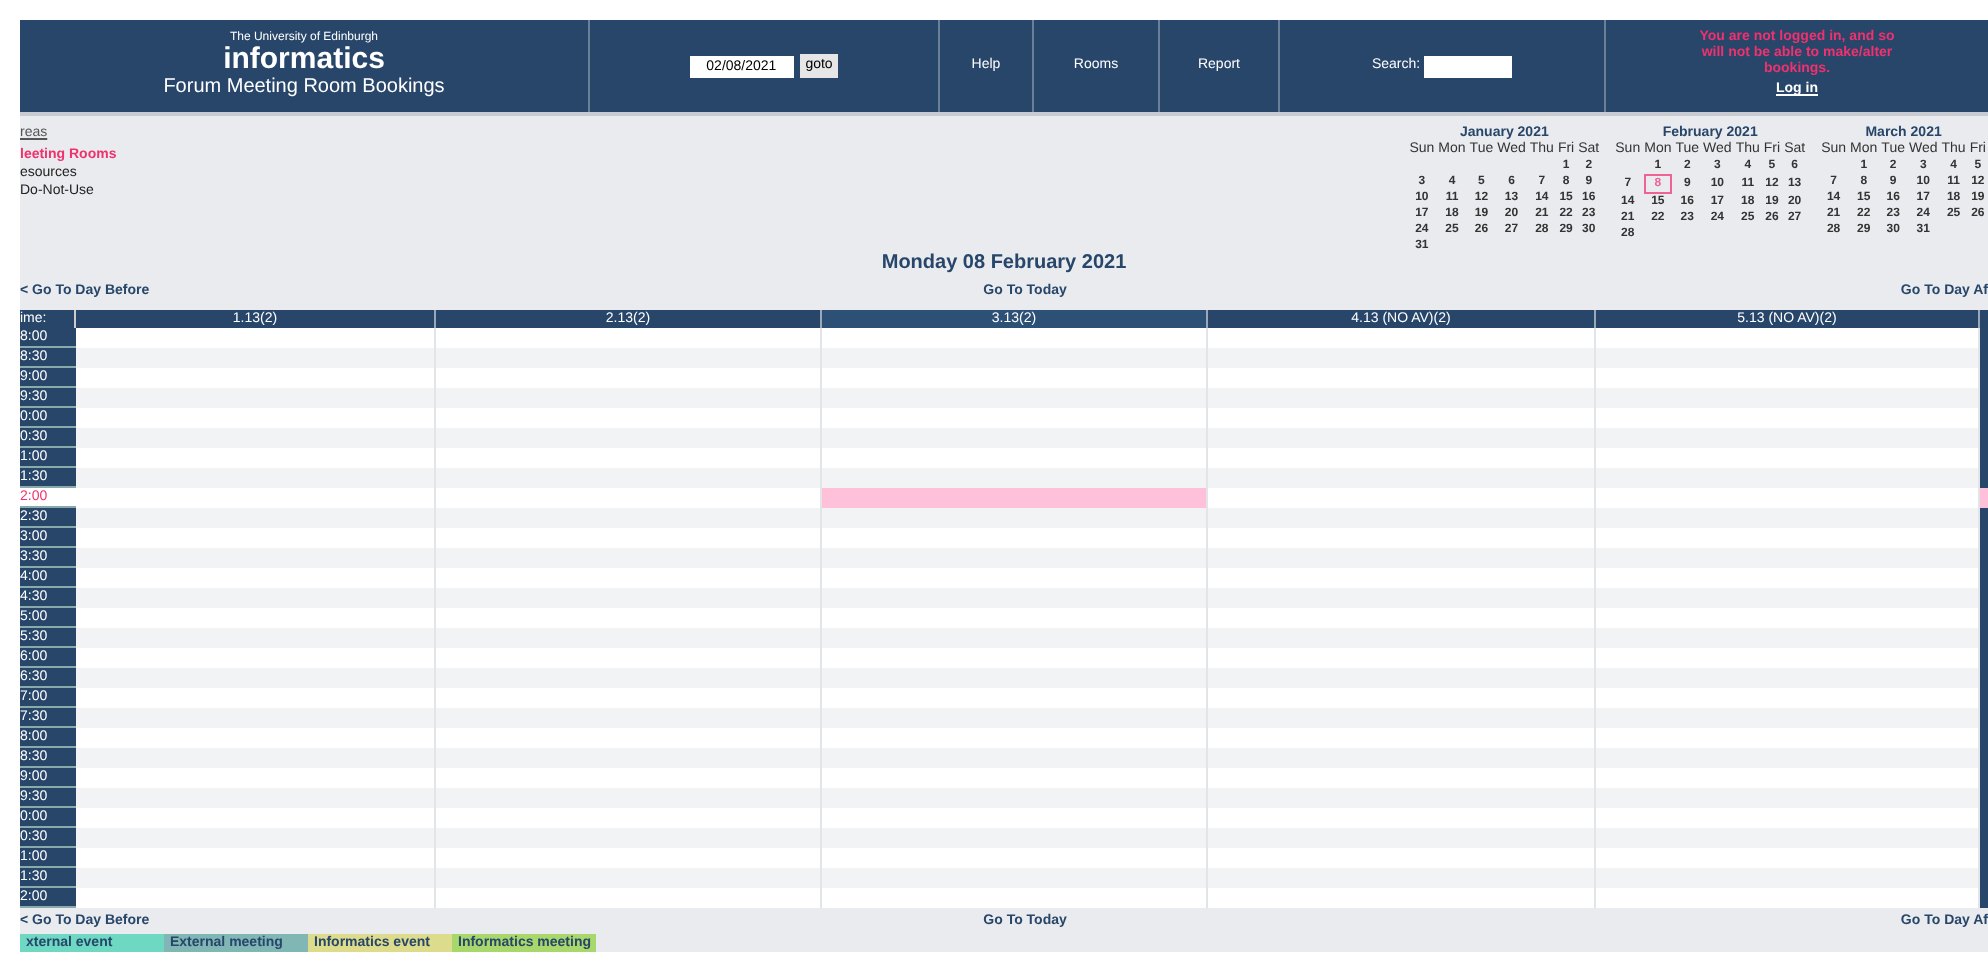 The height and width of the screenshot is (958, 1988). I want to click on site-title: Forum Meeting Room Bookings, so click(304, 88).